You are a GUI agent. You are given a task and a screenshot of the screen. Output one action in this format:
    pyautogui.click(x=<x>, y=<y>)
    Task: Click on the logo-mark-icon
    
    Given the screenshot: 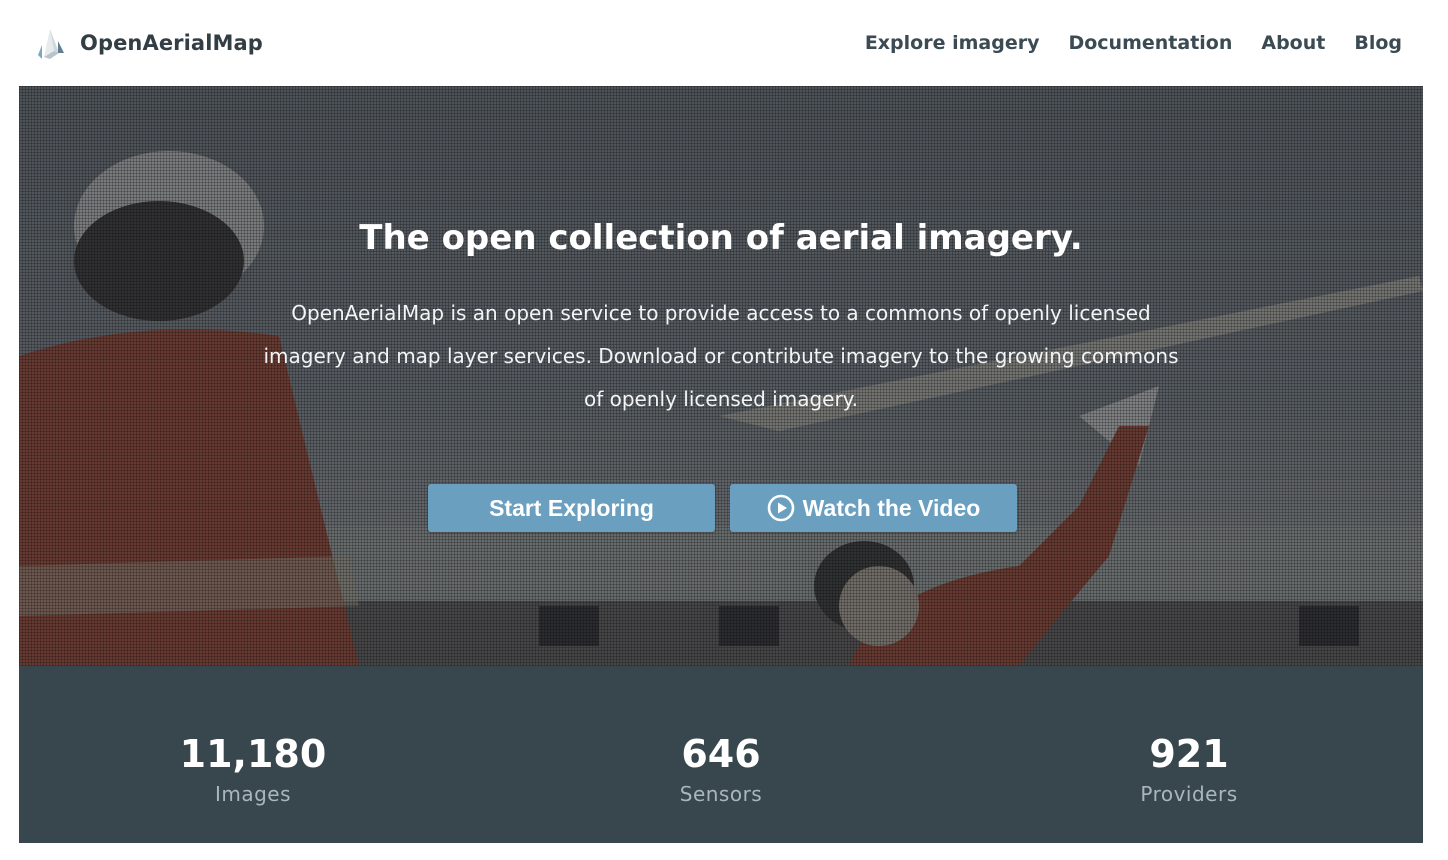 What is the action you would take?
    pyautogui.click(x=51, y=44)
    